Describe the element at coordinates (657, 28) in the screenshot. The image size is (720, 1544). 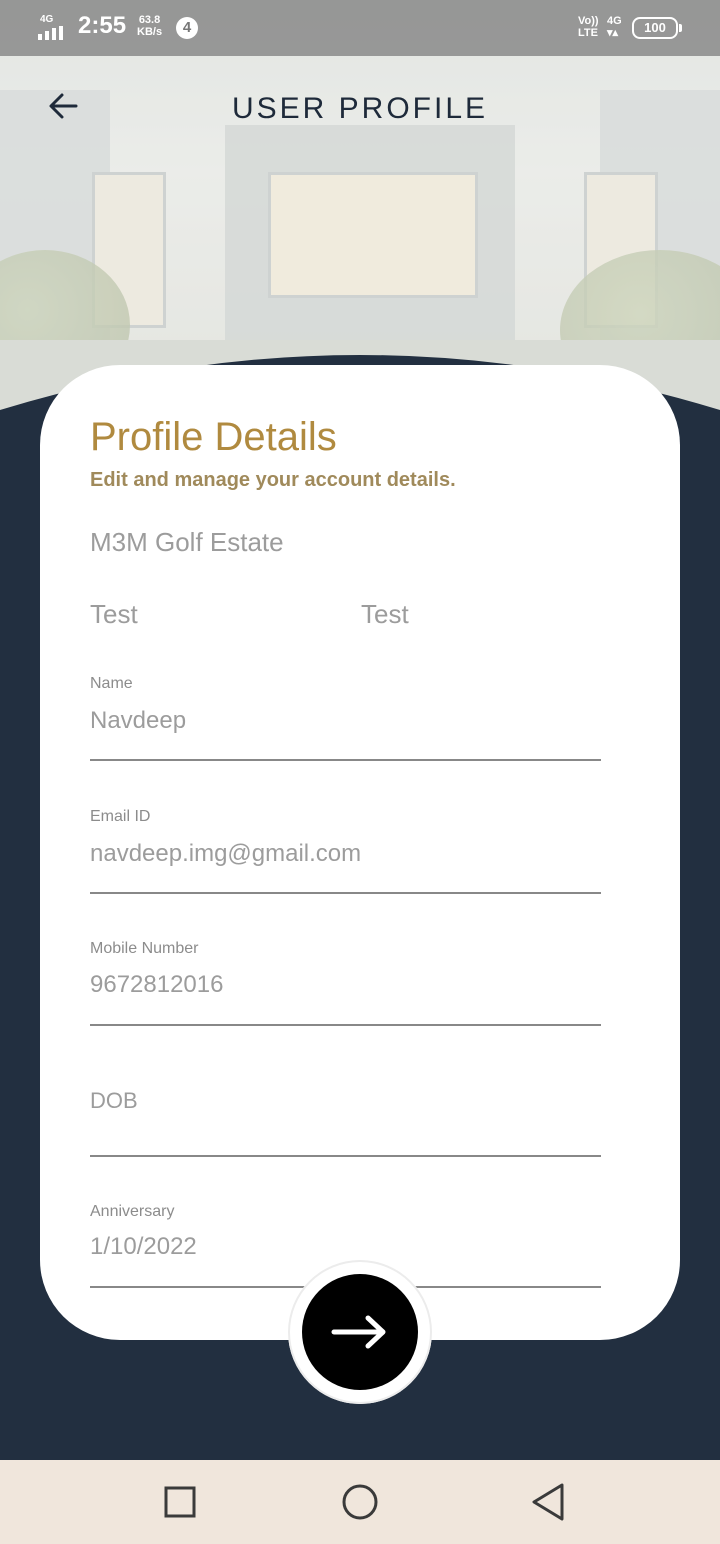
I see `battery-icon: 100` at that location.